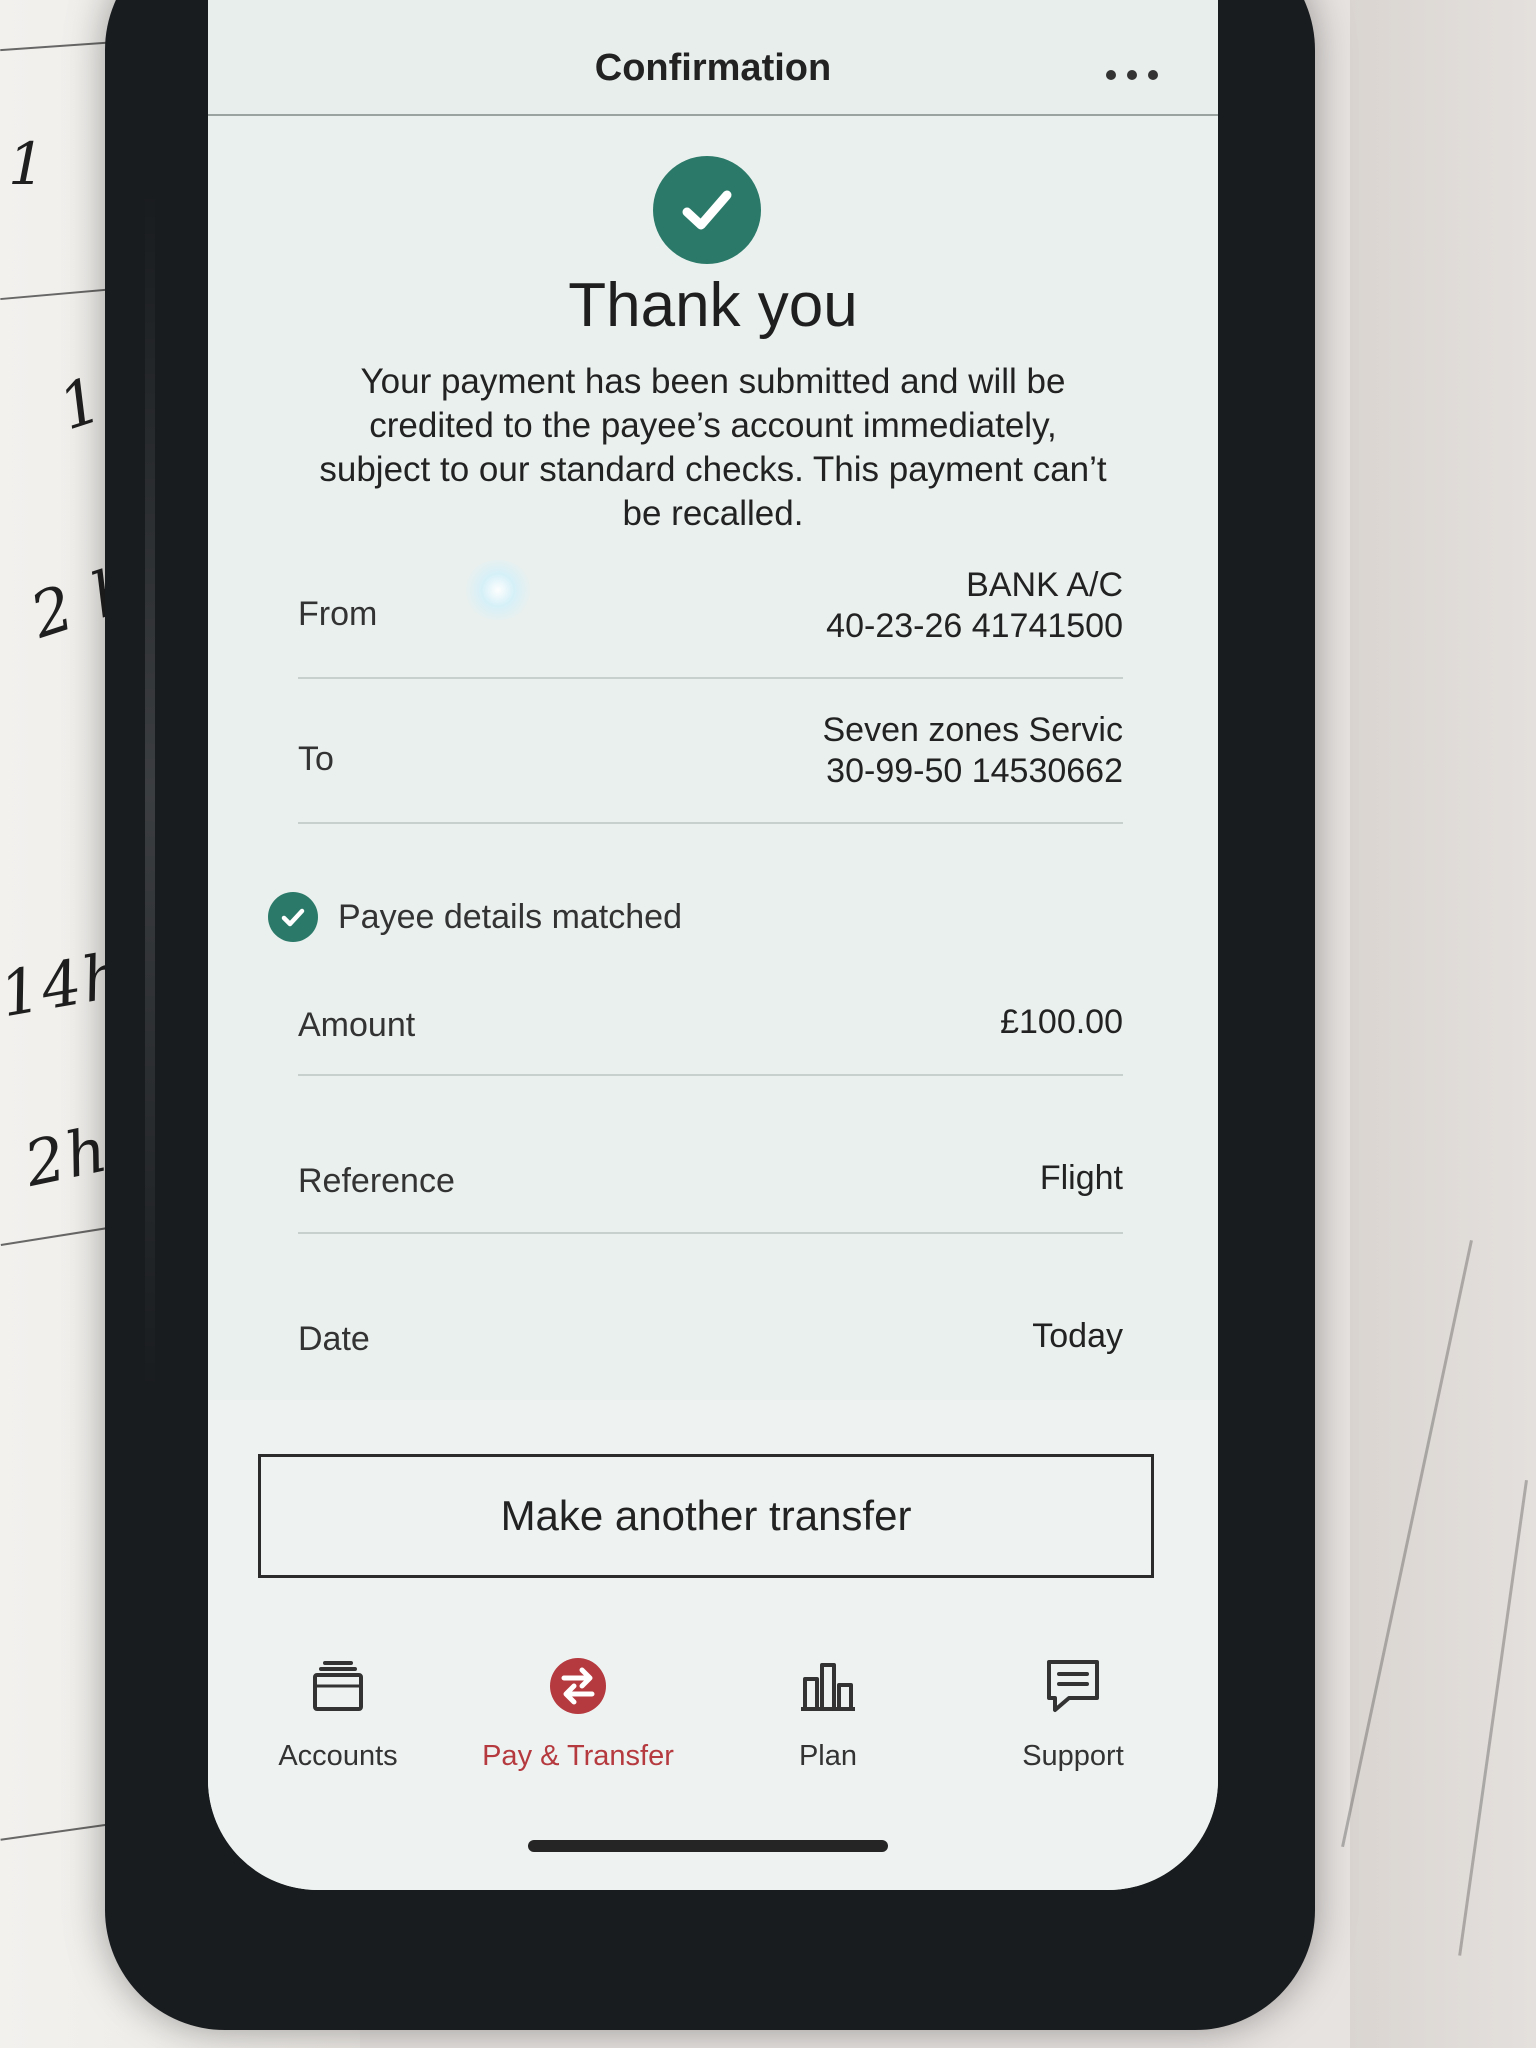 This screenshot has width=1536, height=2048. I want to click on from-account-name: BANK A/C, so click(1044, 585).